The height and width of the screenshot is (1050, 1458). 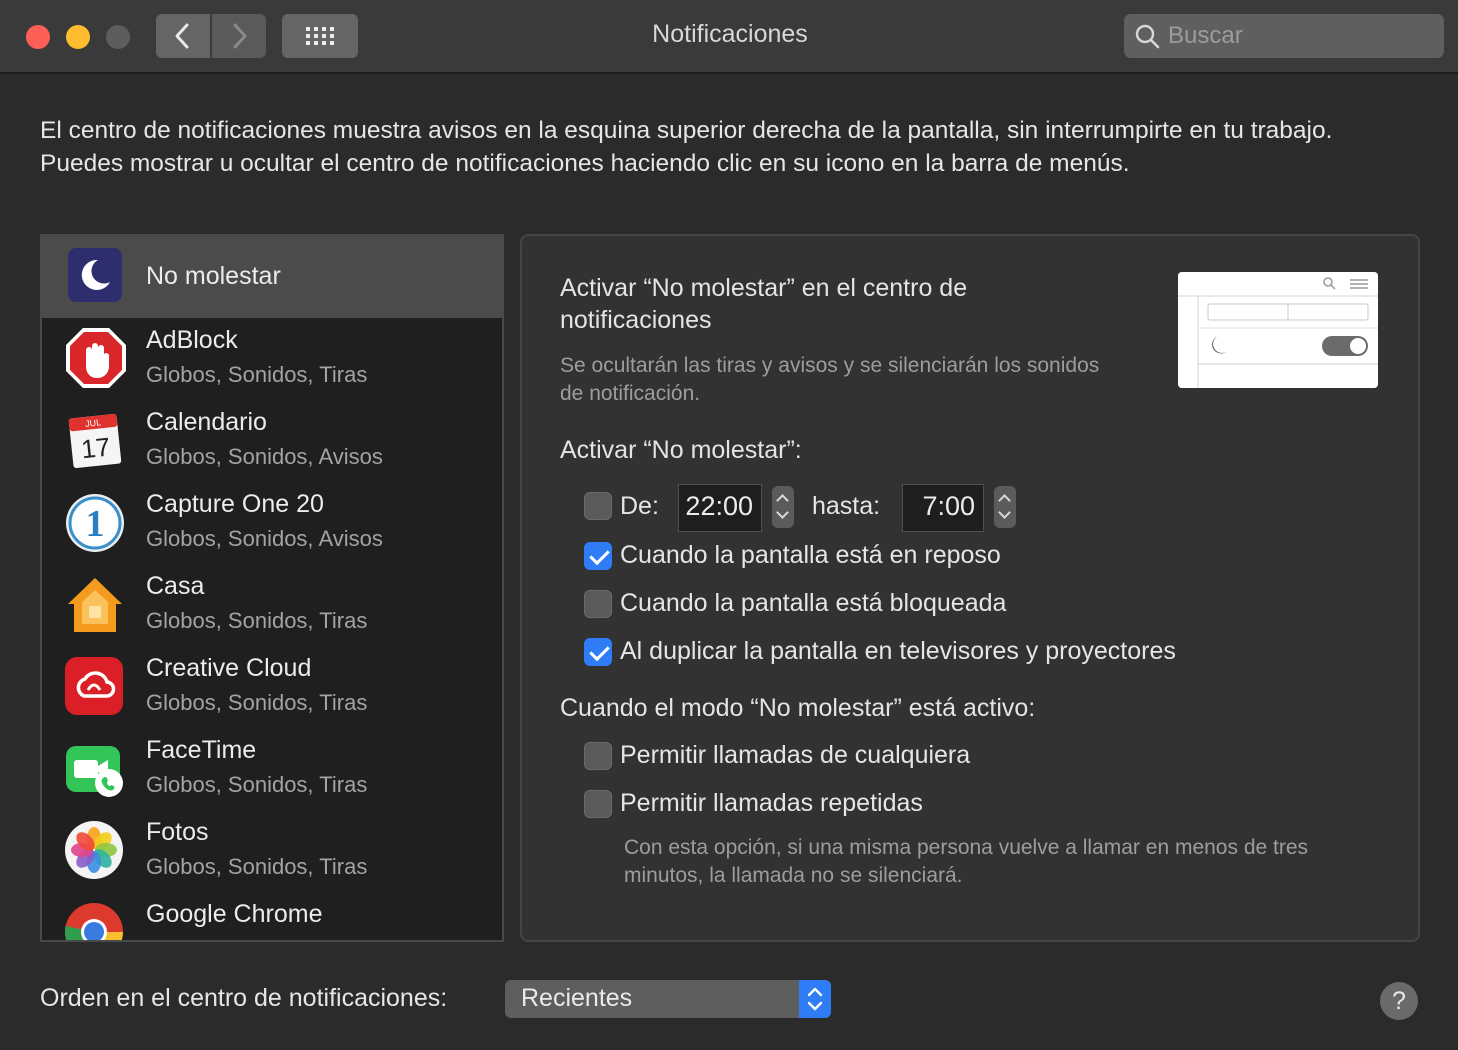 I want to click on notification-center-preview, so click(x=1278, y=330).